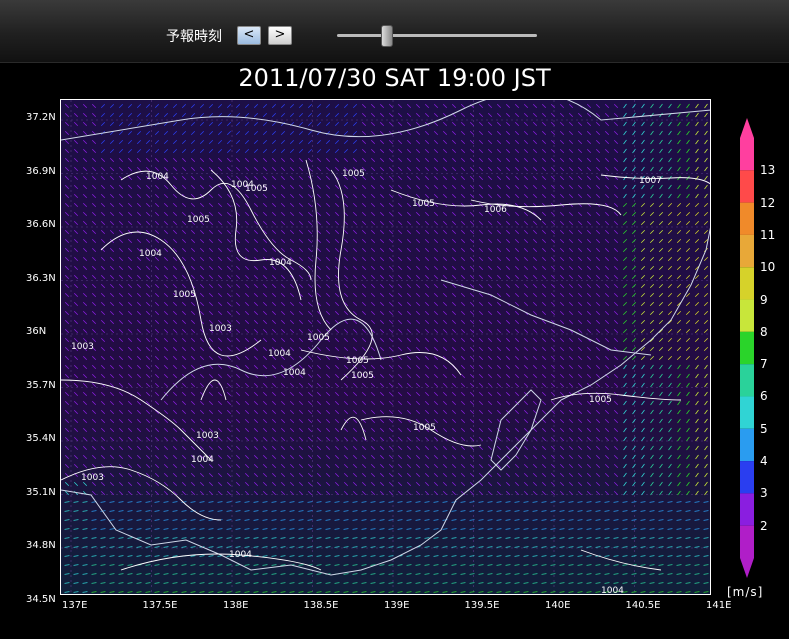 The height and width of the screenshot is (639, 789). What do you see at coordinates (41, 278) in the screenshot?
I see `lat-tick-label: 36.3N` at bounding box center [41, 278].